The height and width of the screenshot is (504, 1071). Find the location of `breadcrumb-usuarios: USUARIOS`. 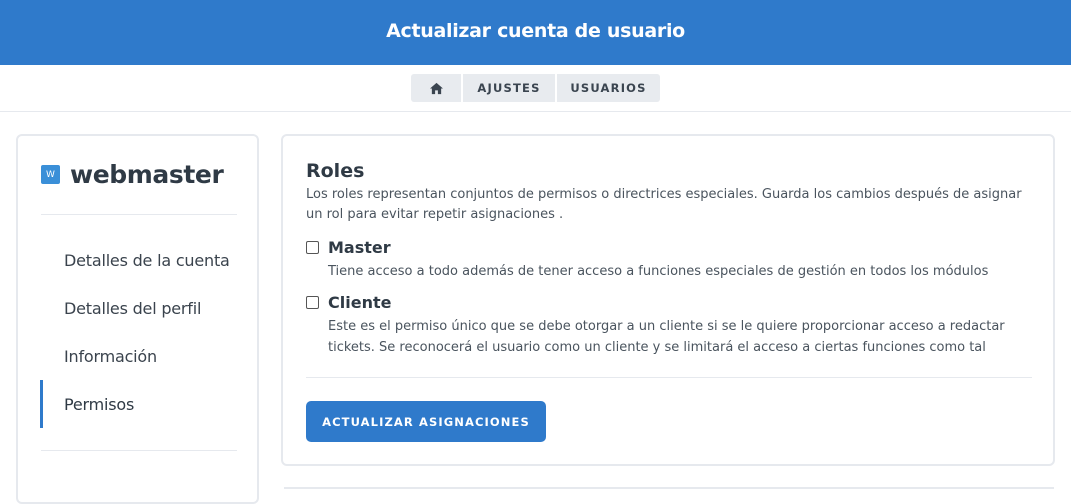

breadcrumb-usuarios: USUARIOS is located at coordinates (608, 88).